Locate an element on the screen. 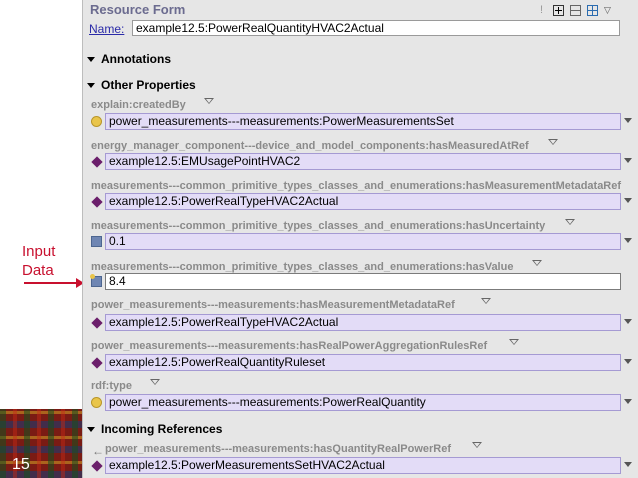  chevron-down-icon: ▽ is located at coordinates (609, 10).